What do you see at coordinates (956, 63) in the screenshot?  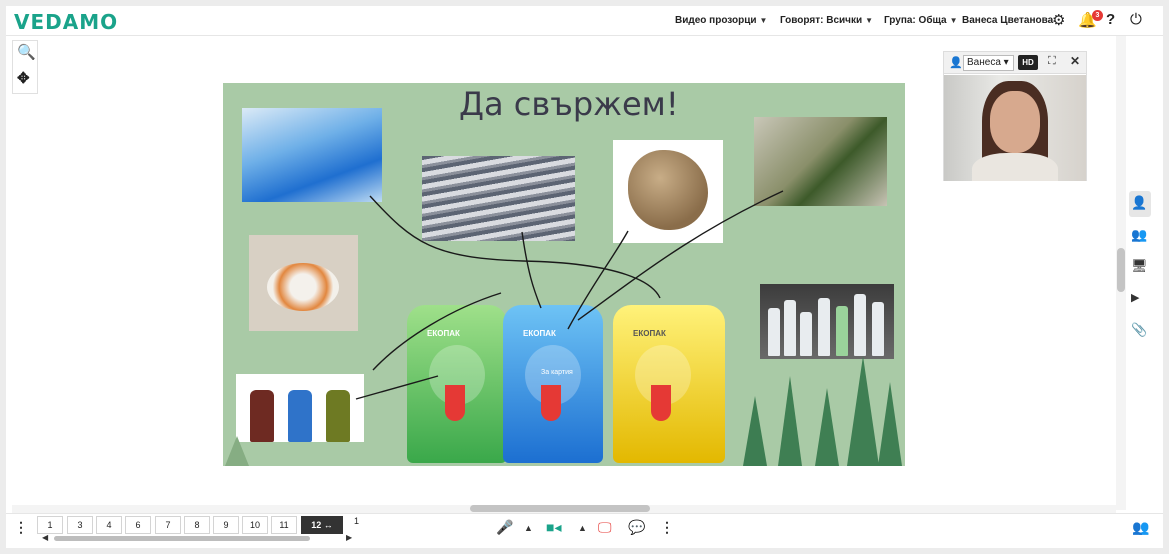 I see `person-icon: 👤` at bounding box center [956, 63].